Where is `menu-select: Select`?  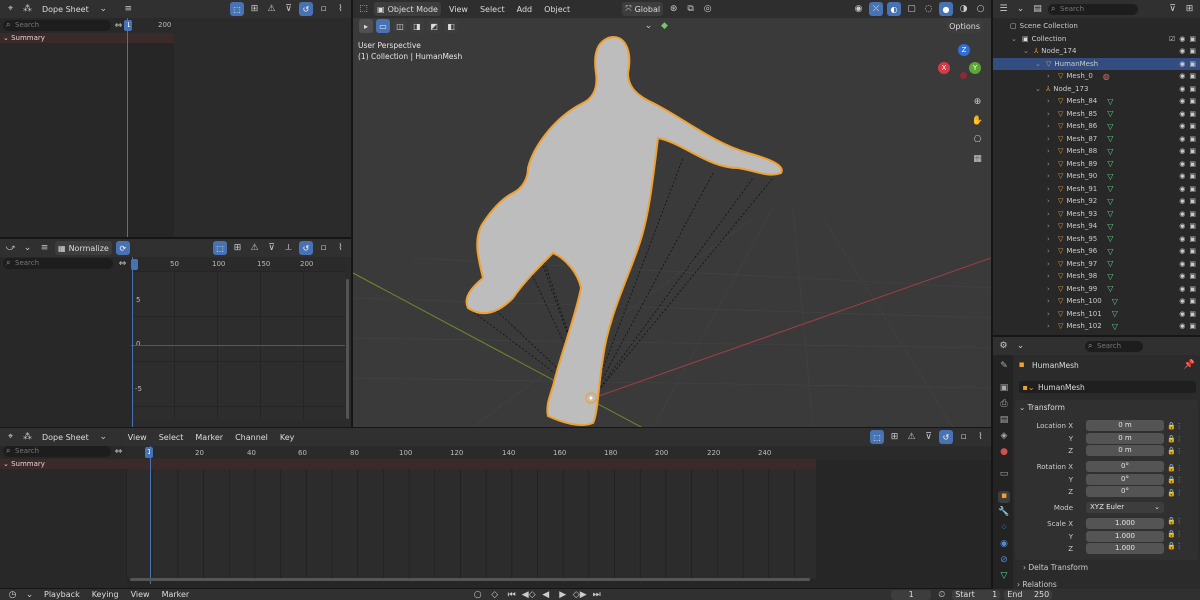
menu-select: Select is located at coordinates (492, 9).